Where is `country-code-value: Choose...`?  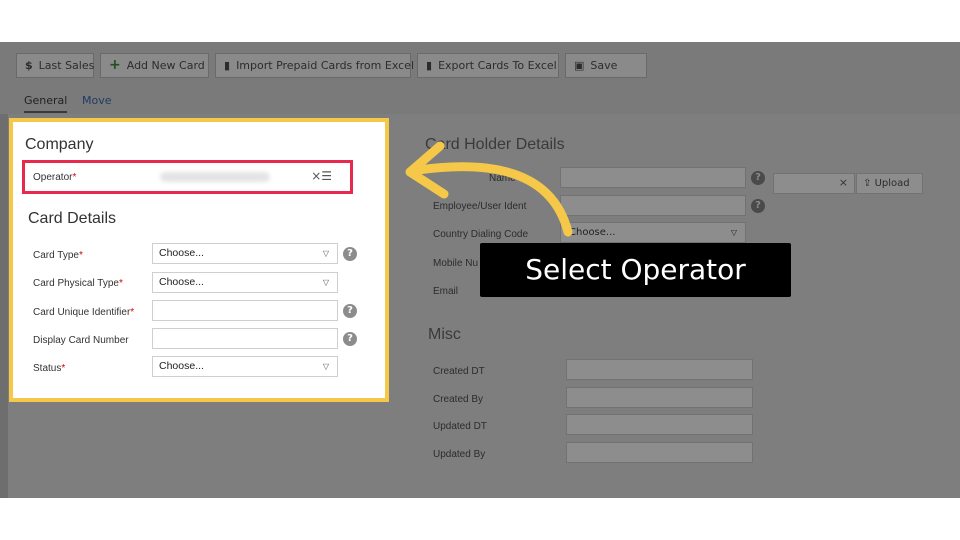
country-code-value: Choose... is located at coordinates (592, 232).